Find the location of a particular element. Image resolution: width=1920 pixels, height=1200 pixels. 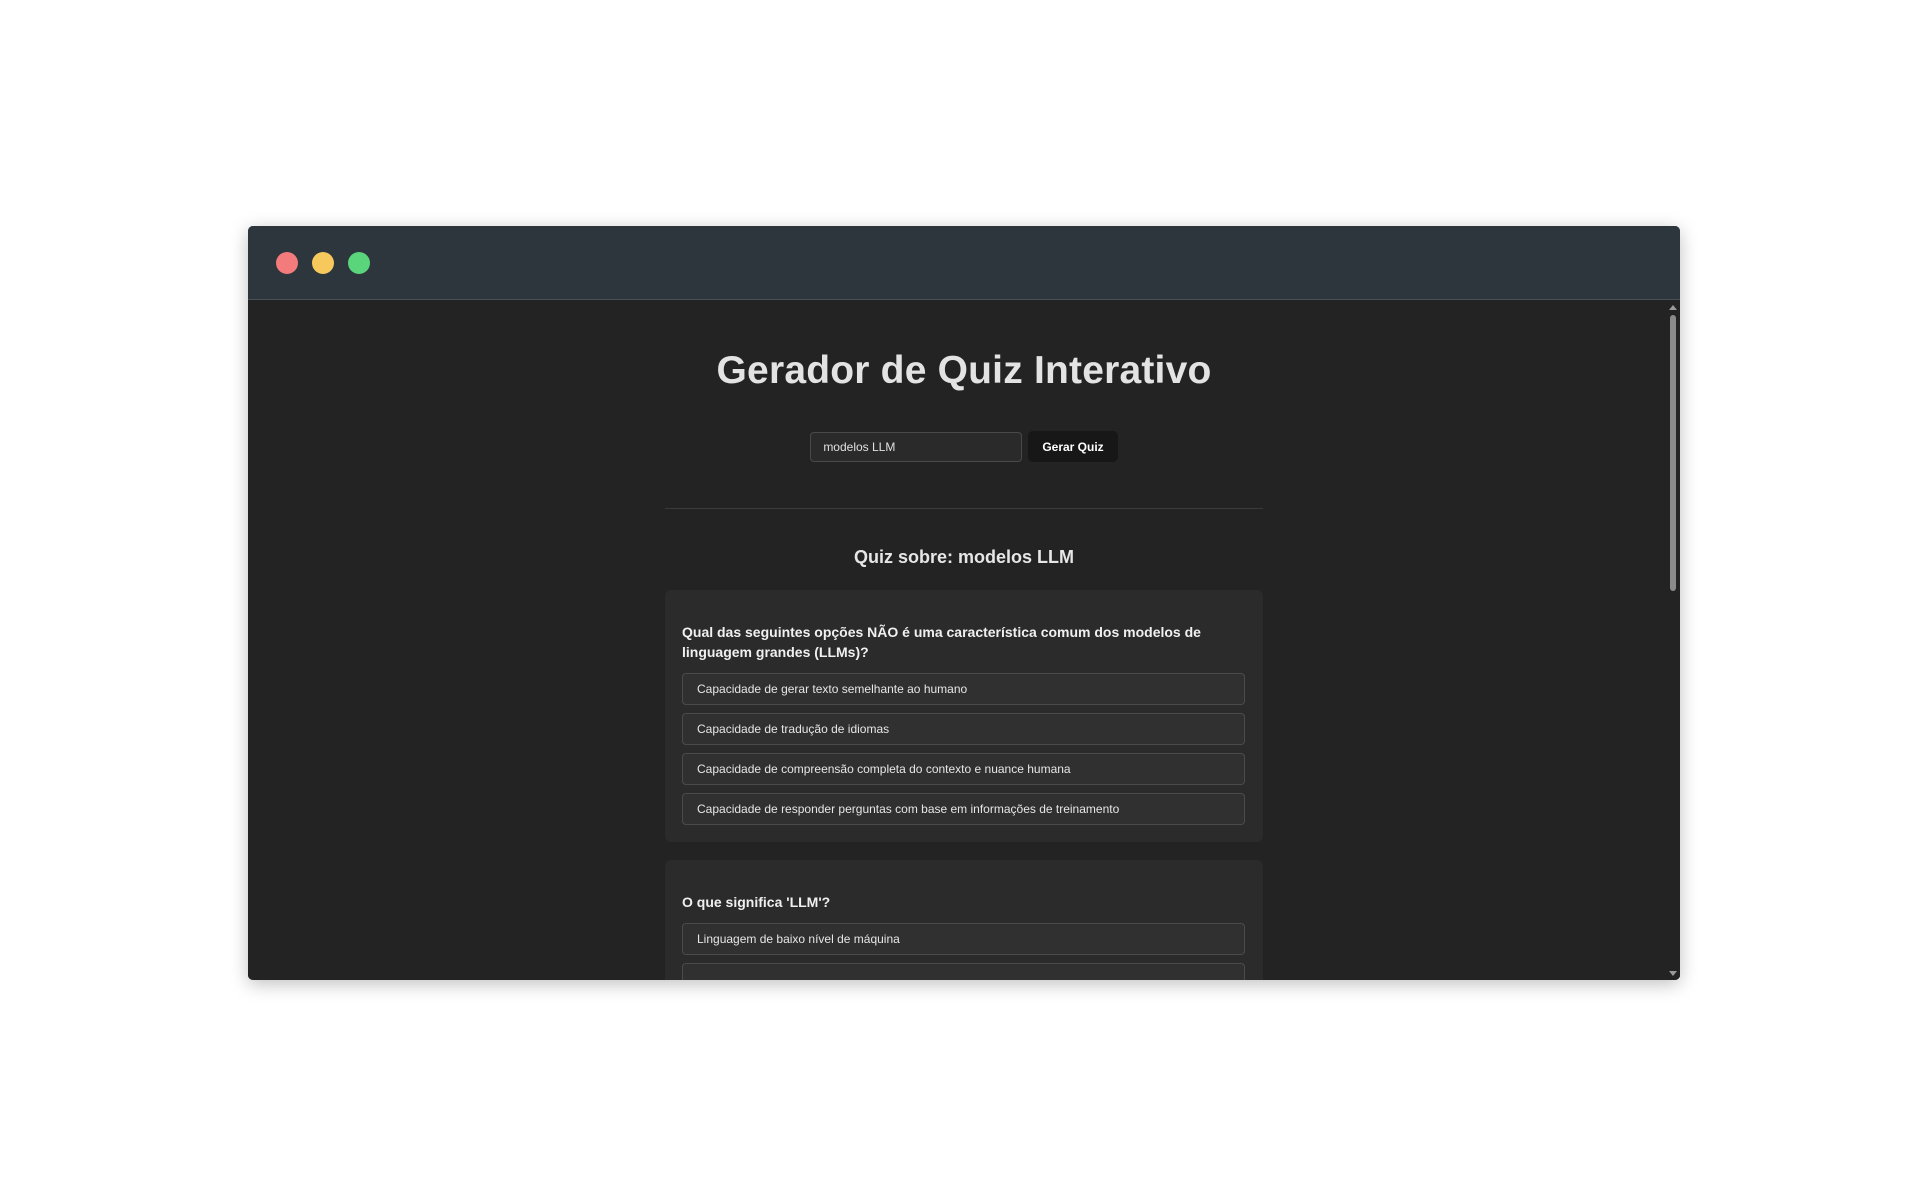

quiz-form: Gerar Quiz is located at coordinates (964, 446).